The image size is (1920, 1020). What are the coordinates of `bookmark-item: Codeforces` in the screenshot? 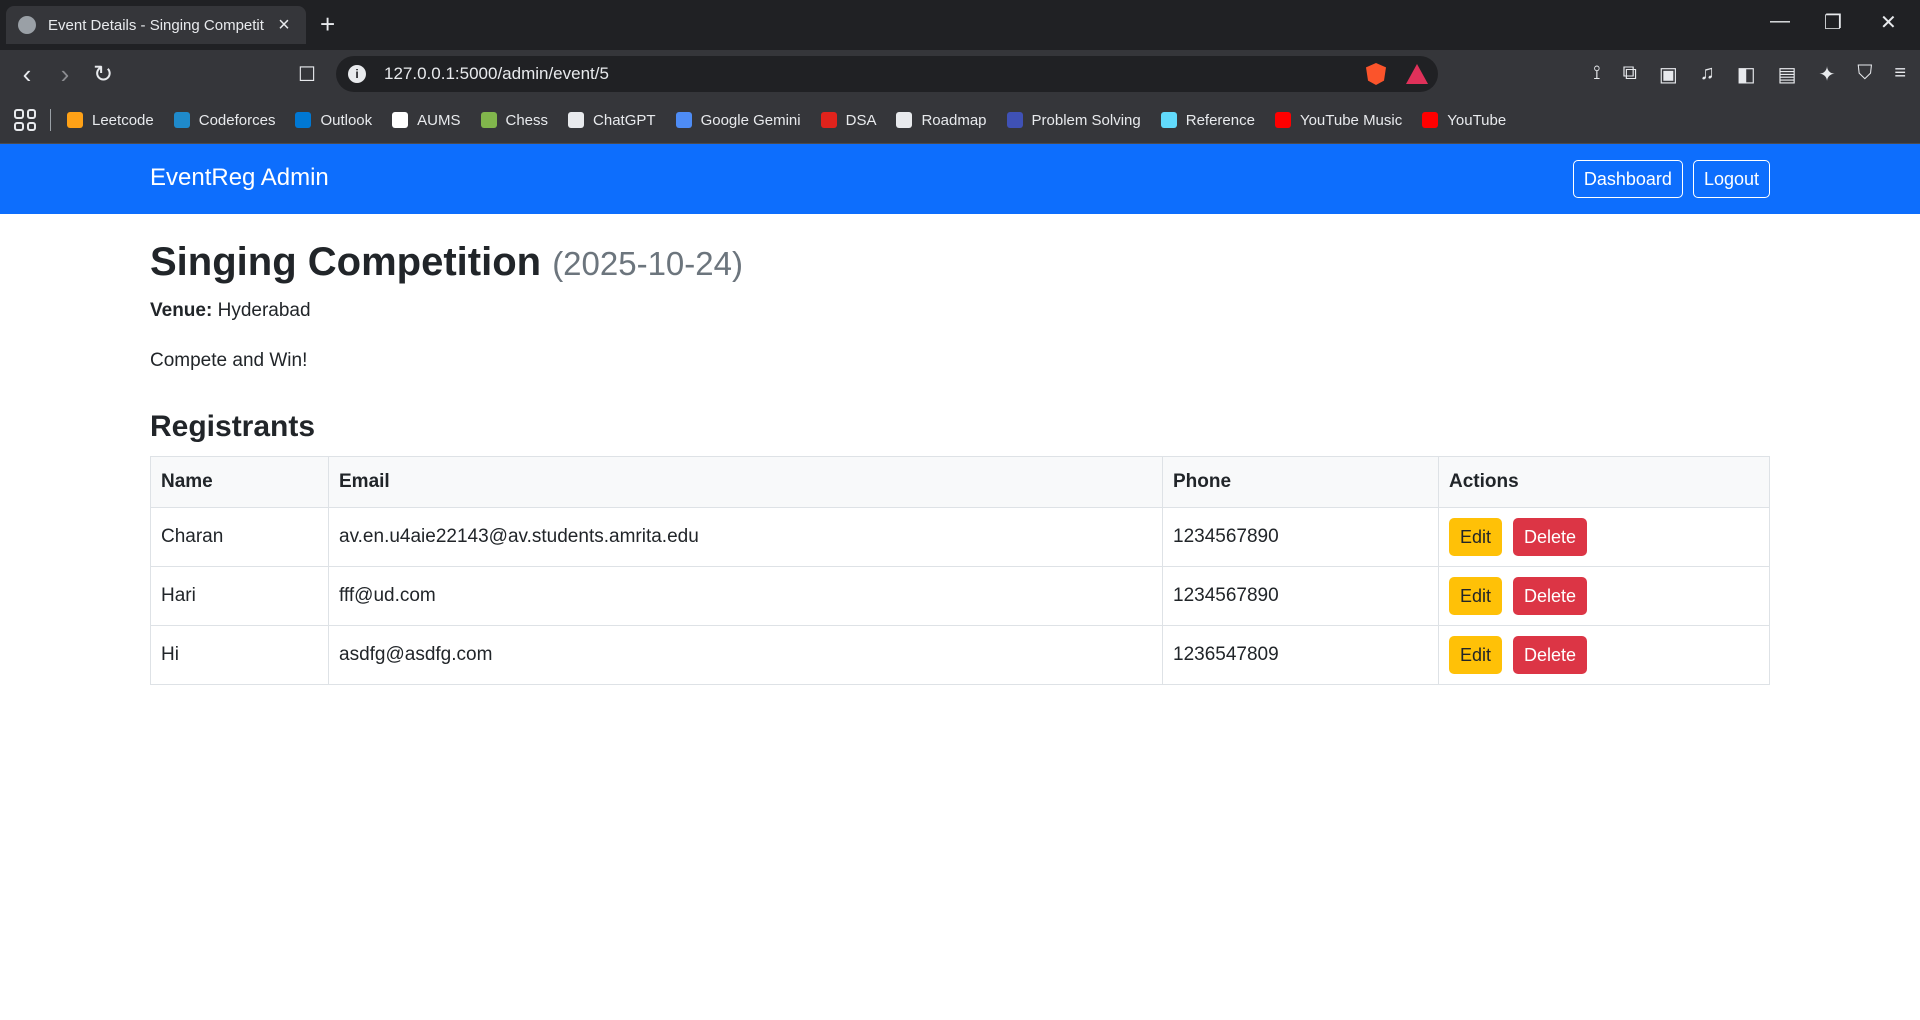 It's located at (224, 120).